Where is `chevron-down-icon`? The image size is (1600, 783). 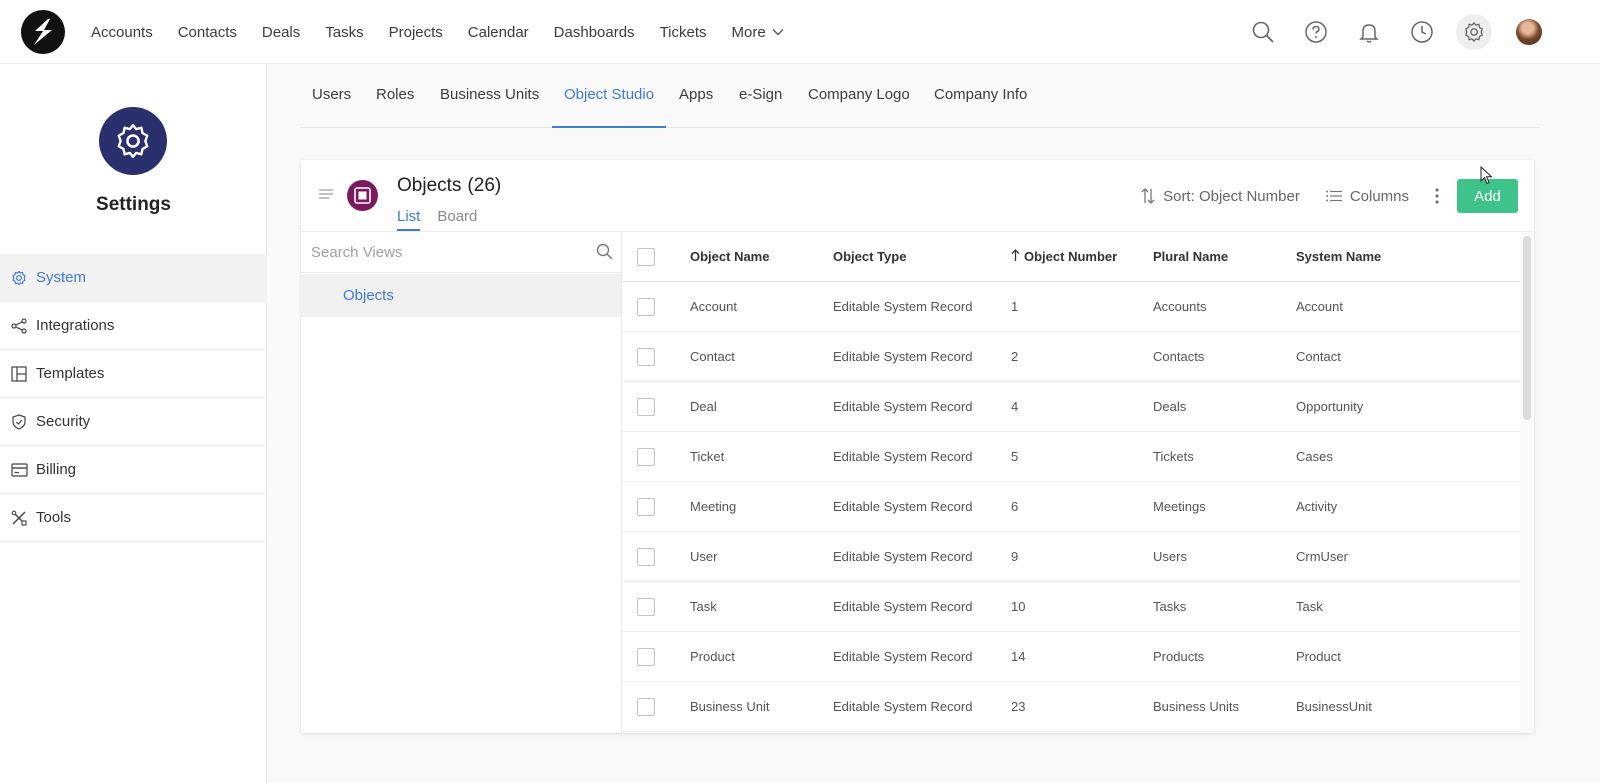
chevron-down-icon is located at coordinates (778, 32).